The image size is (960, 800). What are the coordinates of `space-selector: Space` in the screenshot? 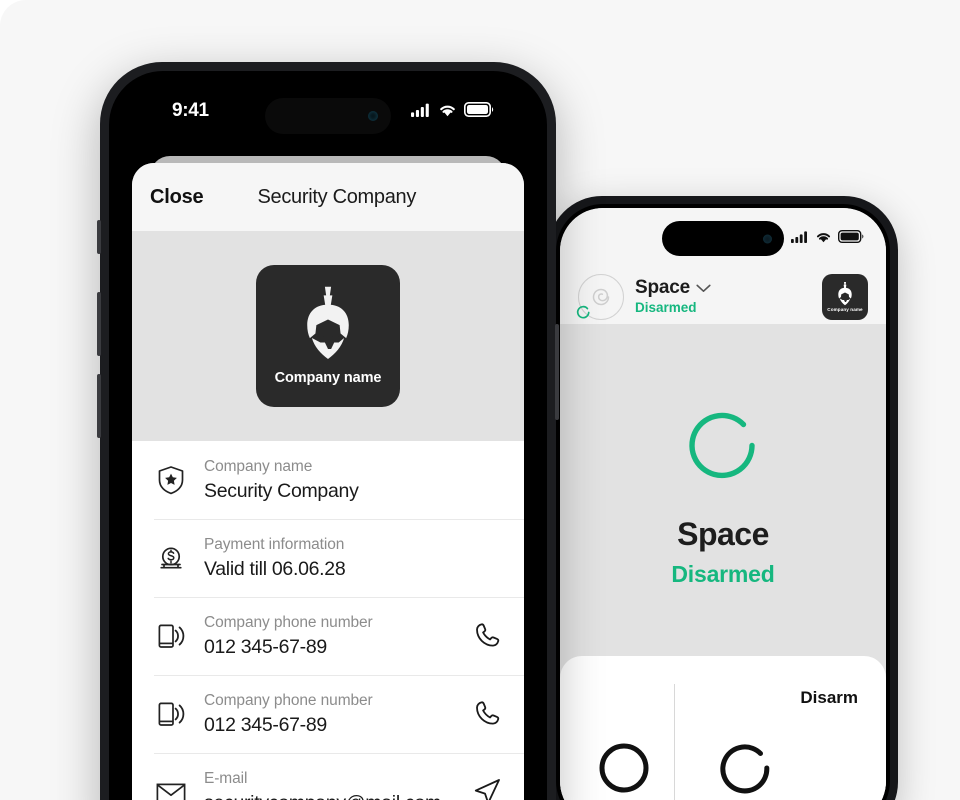 It's located at (673, 288).